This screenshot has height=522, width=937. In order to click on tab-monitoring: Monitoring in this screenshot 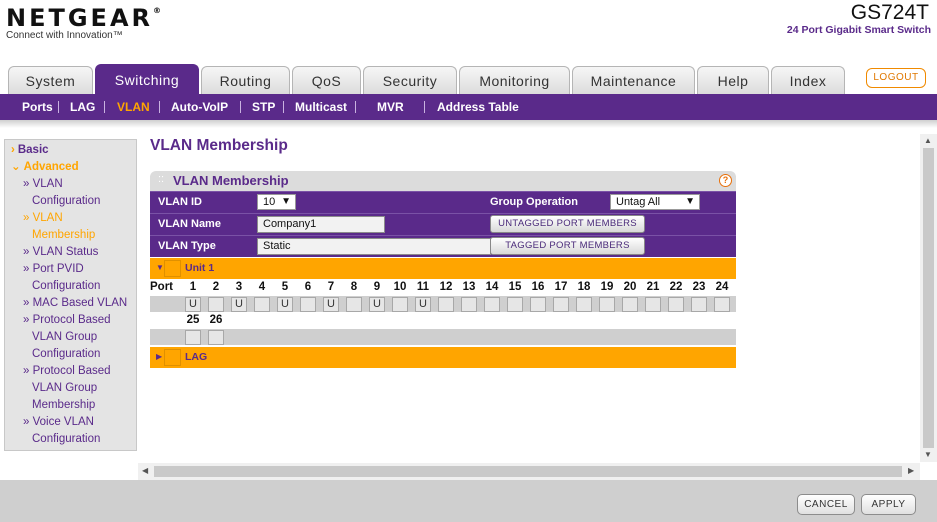, I will do `click(514, 80)`.